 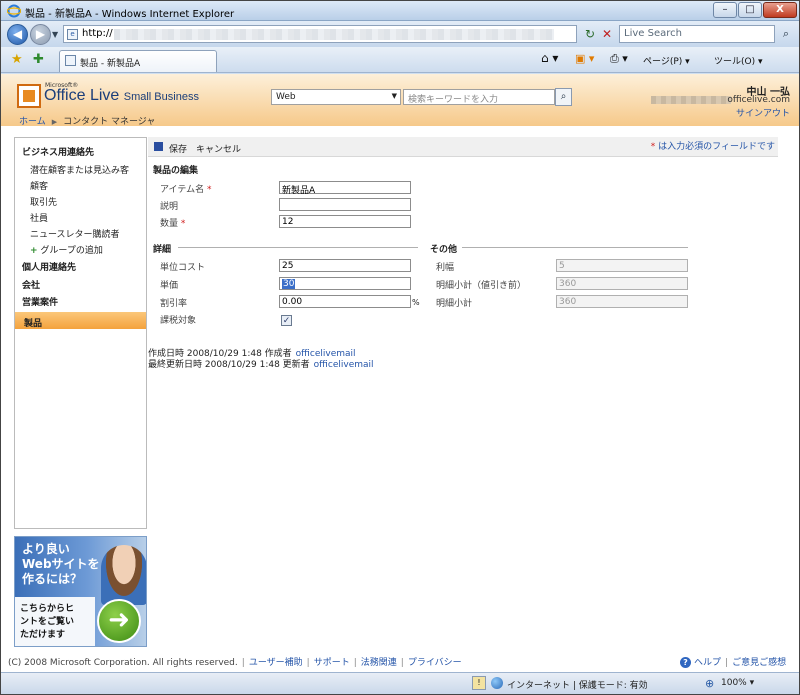 What do you see at coordinates (14, 11) in the screenshot?
I see `ie-logo-icon` at bounding box center [14, 11].